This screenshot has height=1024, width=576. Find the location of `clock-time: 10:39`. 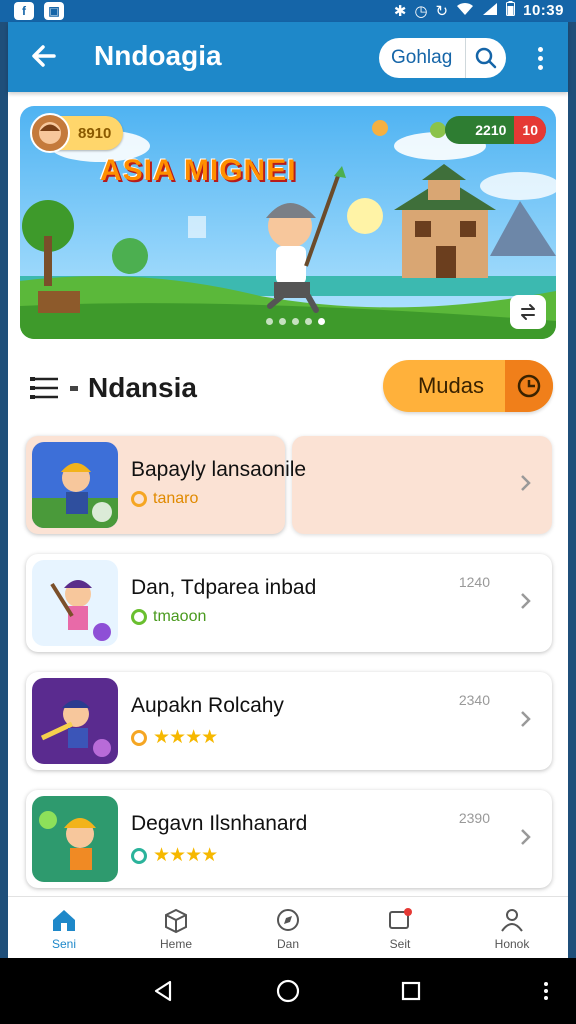

clock-time: 10:39 is located at coordinates (543, 10).